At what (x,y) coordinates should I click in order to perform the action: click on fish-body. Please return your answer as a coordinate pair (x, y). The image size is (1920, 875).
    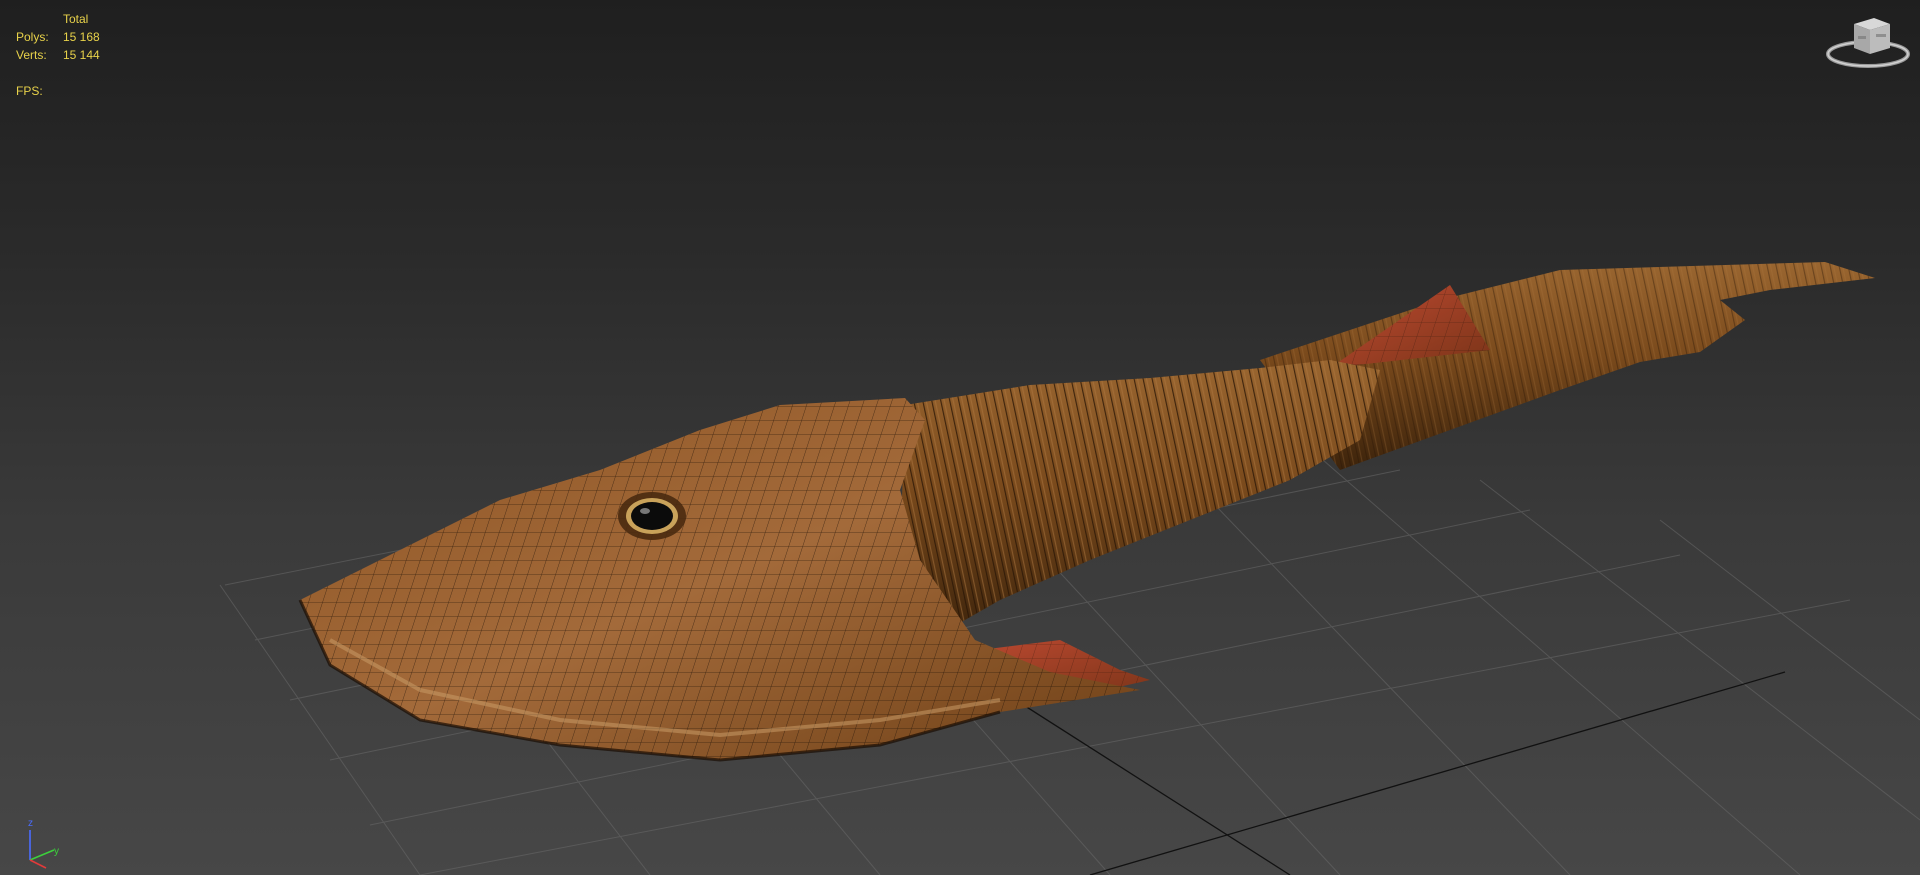
    Looking at the image, I should click on (1140, 500).